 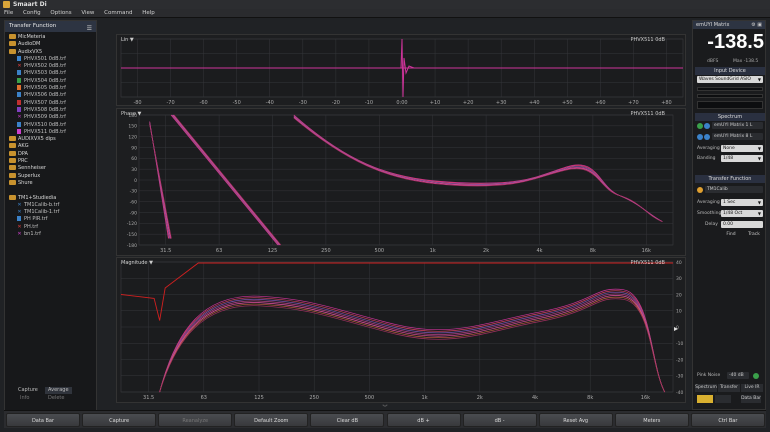 What do you see at coordinates (36, 219) in the screenshot?
I see `tree-item-label: PH PIR.trf` at bounding box center [36, 219].